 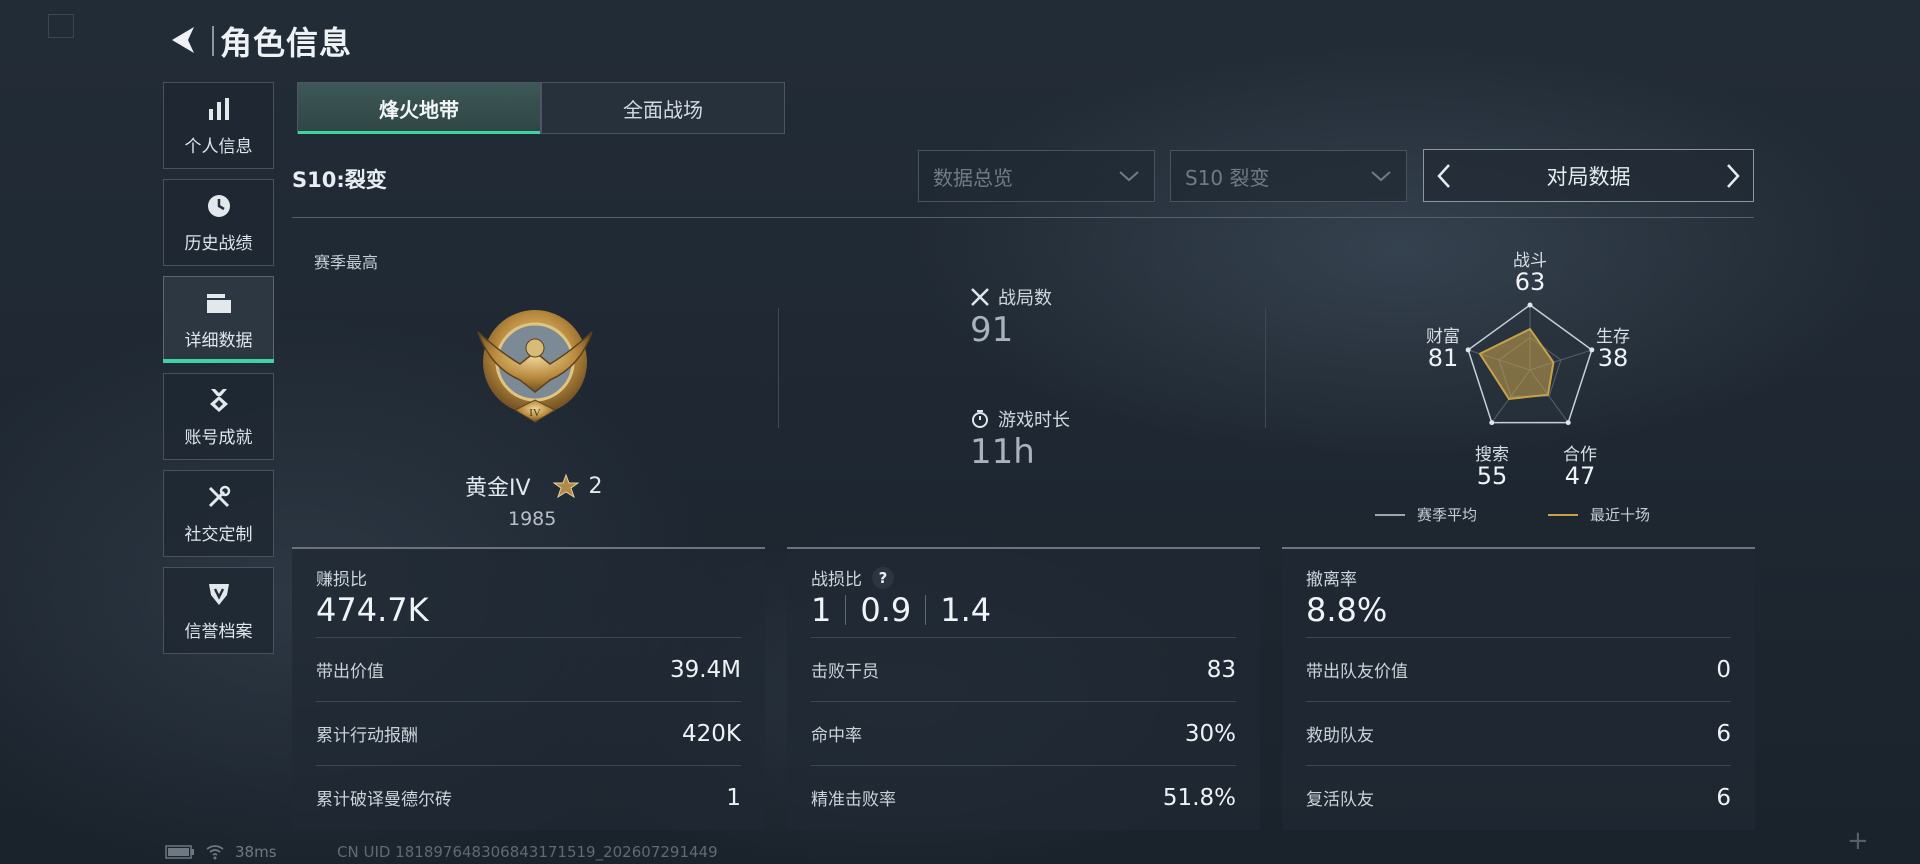 I want to click on table-row: 精准击败率 51.8%, so click(x=1023, y=797).